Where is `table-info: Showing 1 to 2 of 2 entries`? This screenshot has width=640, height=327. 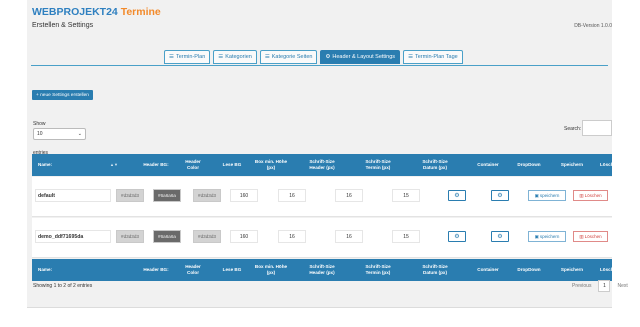 table-info: Showing 1 to 2 of 2 entries is located at coordinates (63, 286).